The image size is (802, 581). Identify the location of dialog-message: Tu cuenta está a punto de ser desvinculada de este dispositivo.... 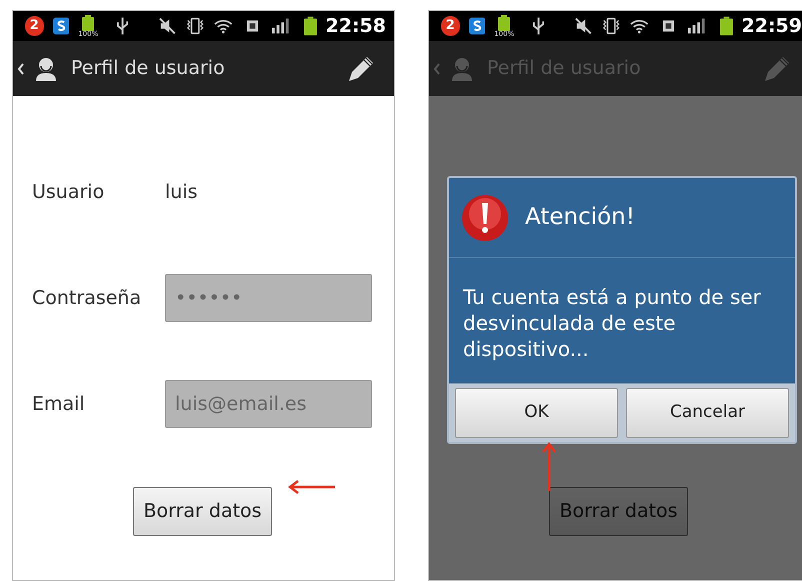
(612, 323).